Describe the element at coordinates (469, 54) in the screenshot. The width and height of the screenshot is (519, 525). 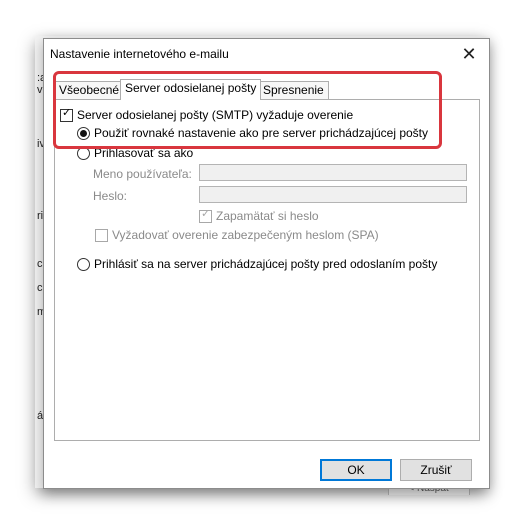
I see `close-icon: ✕` at that location.